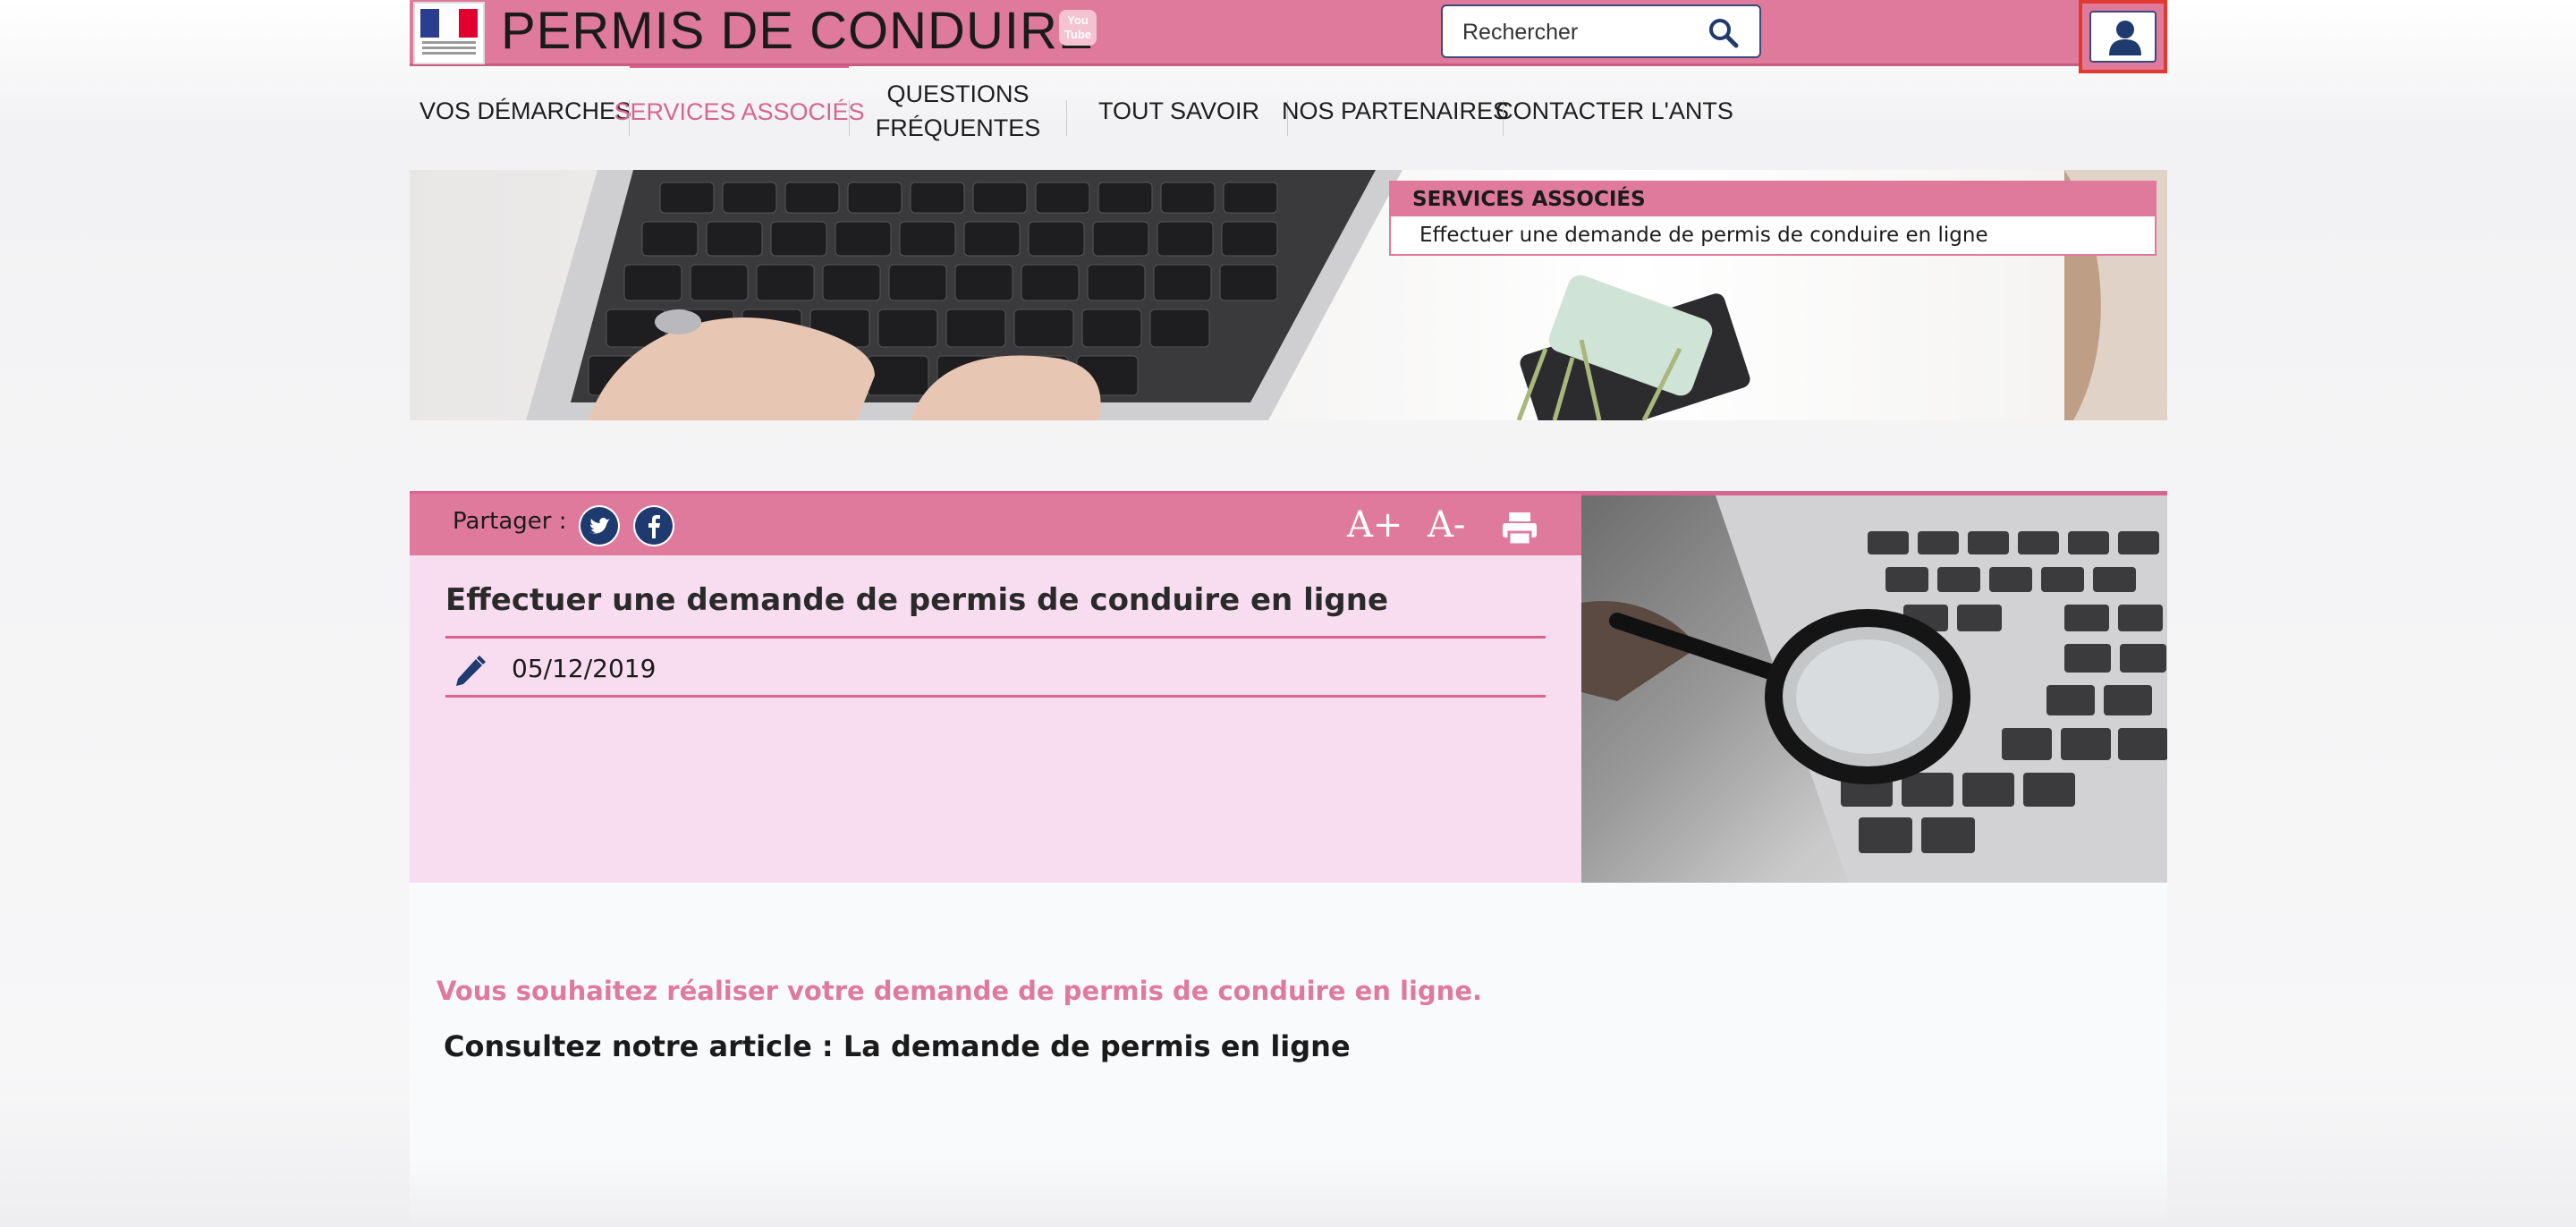 The width and height of the screenshot is (2576, 1227). I want to click on font-increase-button: A+, so click(1374, 525).